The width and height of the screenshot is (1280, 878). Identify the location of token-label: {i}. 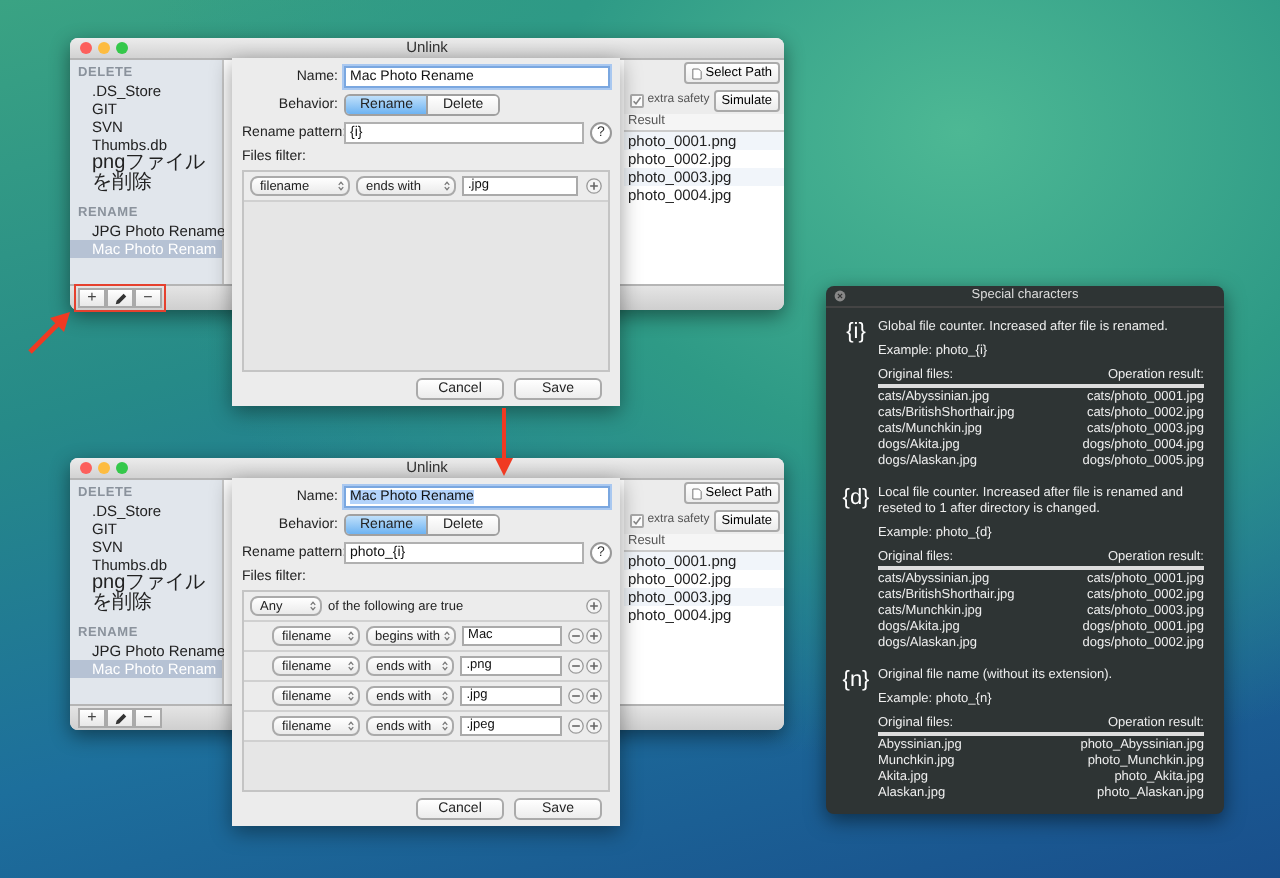
(856, 334).